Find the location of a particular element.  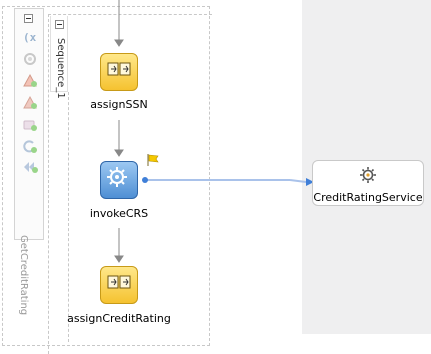

gear-icon is located at coordinates (117, 177).